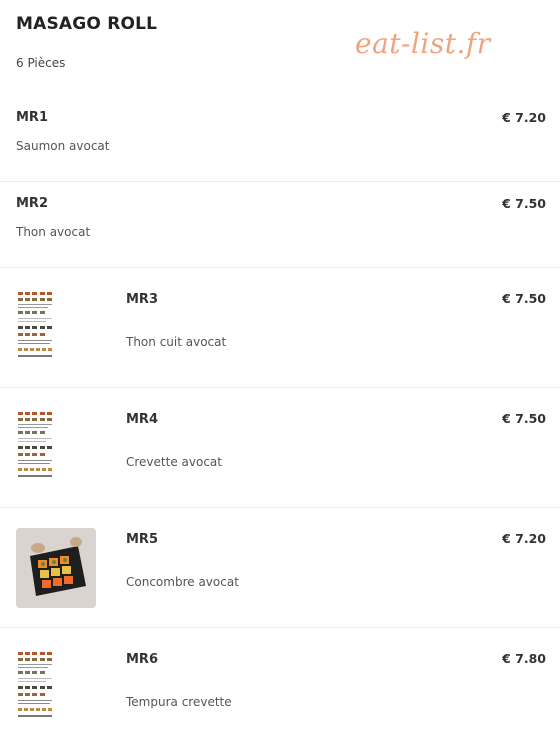  I want to click on item-description: Thon cuit avocat, so click(176, 342).